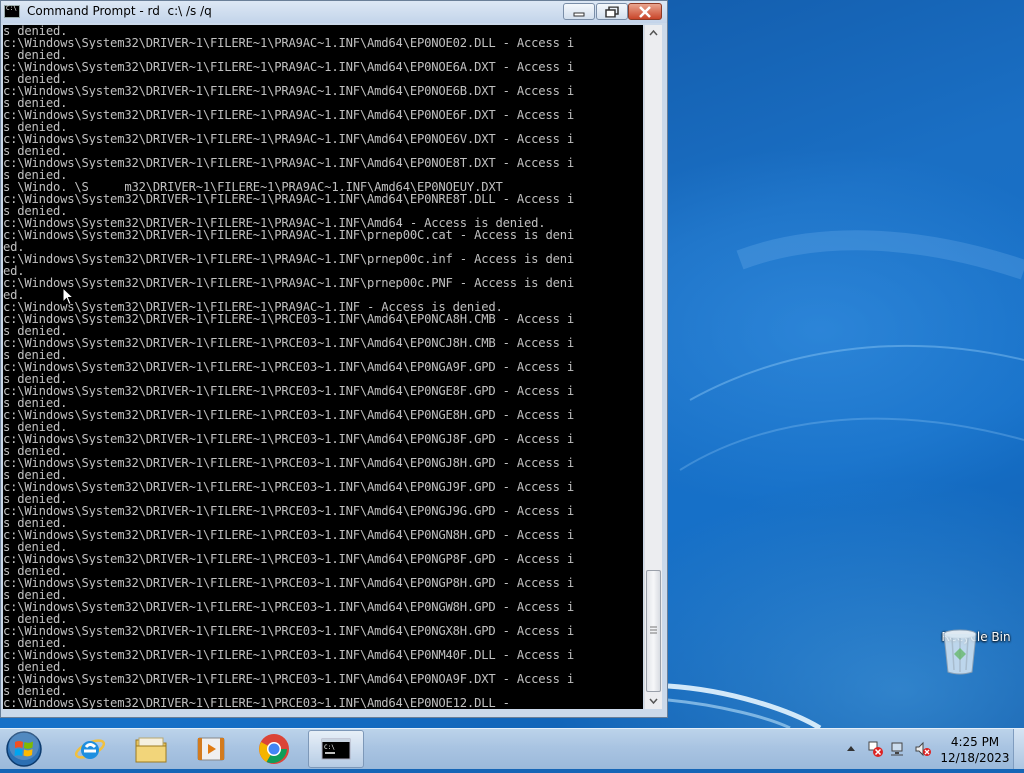 The width and height of the screenshot is (1024, 773). Describe the element at coordinates (975, 750) in the screenshot. I see `clock: 4:25 PM 12/18/2023` at that location.